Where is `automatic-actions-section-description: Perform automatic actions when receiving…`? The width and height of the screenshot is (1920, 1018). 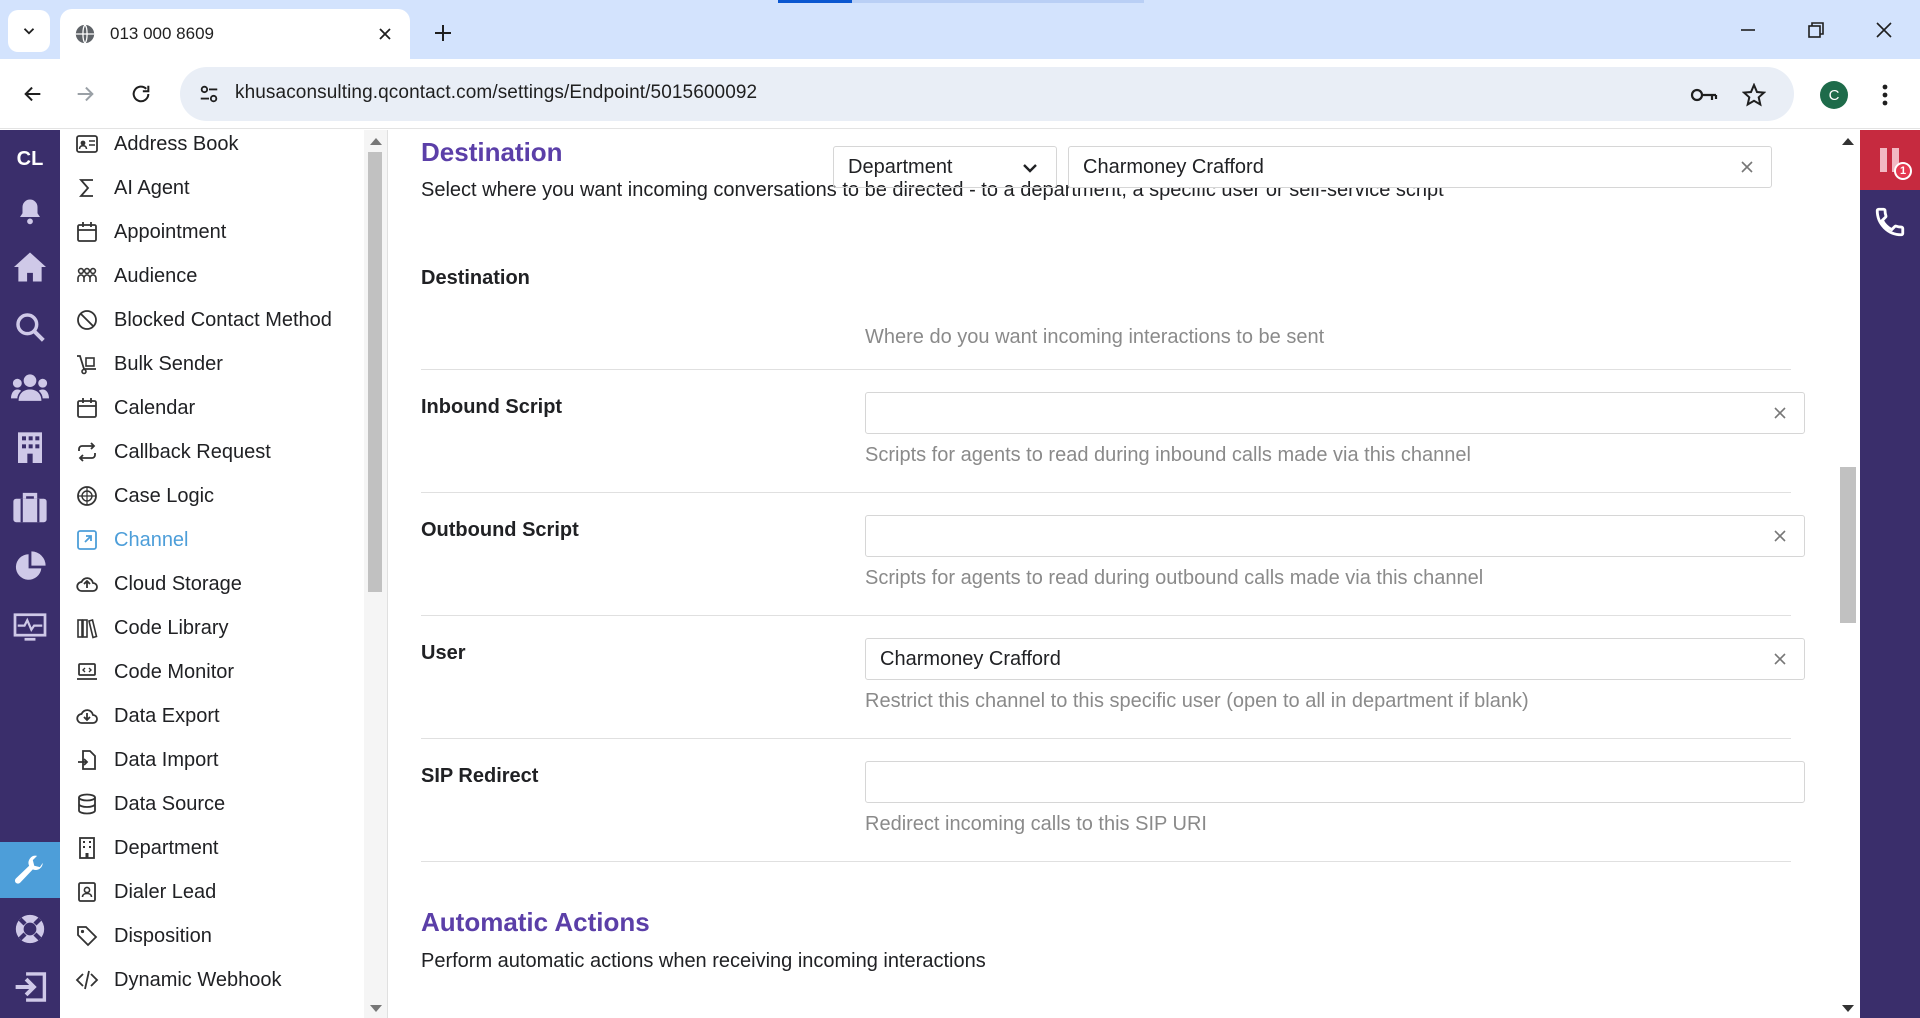
automatic-actions-section-description: Perform automatic actions when receiving… is located at coordinates (703, 961).